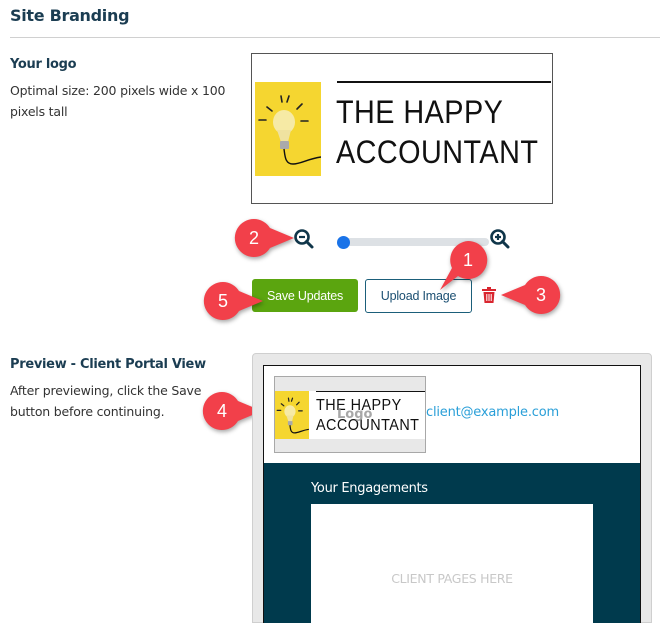 The height and width of the screenshot is (623, 660). I want to click on engagements-title: Your Engagements, so click(369, 488).